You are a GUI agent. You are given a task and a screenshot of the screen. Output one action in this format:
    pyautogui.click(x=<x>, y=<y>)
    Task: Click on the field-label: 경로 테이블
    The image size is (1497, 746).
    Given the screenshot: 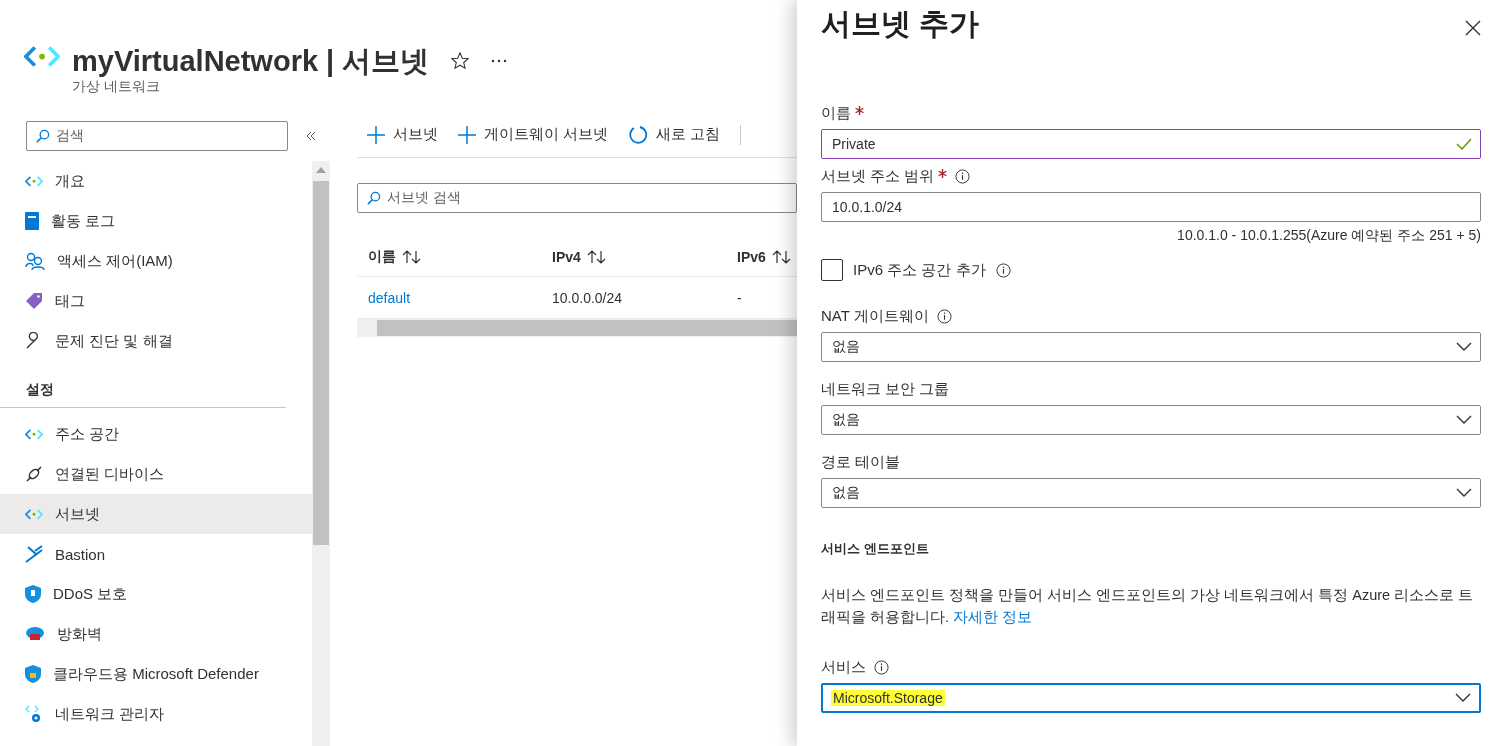 What is the action you would take?
    pyautogui.click(x=861, y=462)
    